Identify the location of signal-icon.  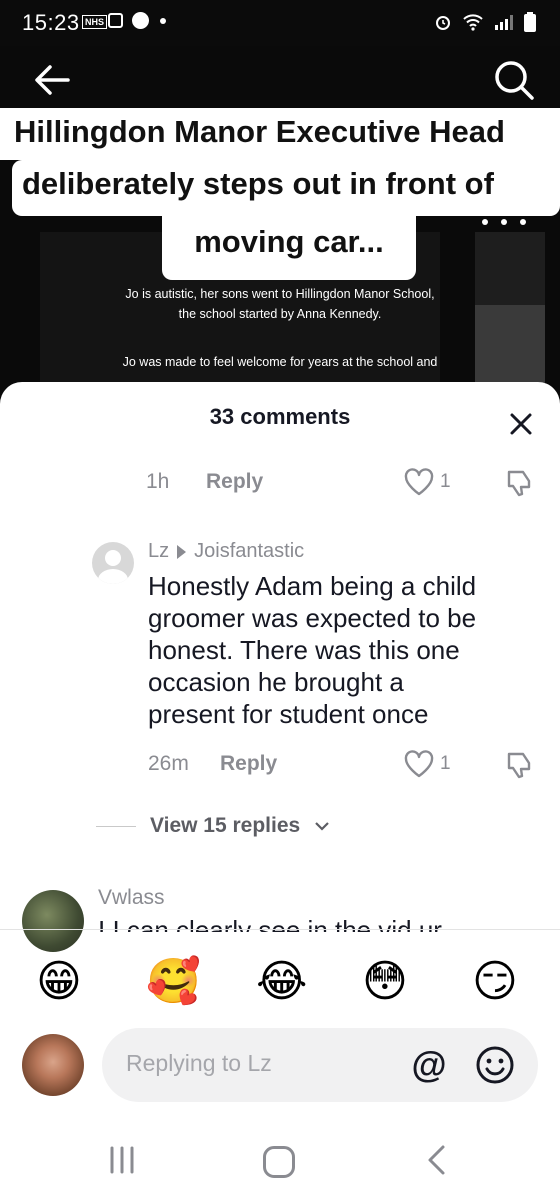
(504, 22).